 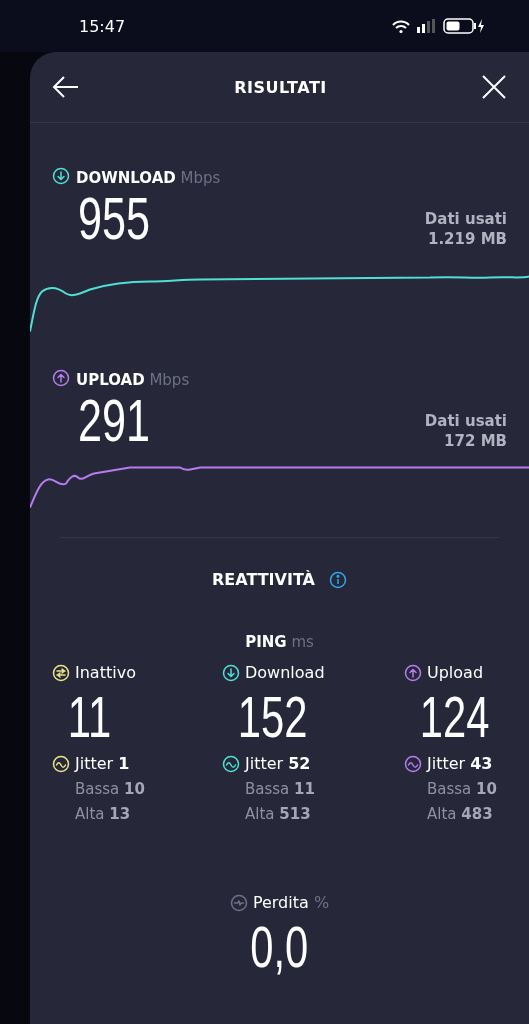 What do you see at coordinates (494, 87) in the screenshot?
I see `close-button` at bounding box center [494, 87].